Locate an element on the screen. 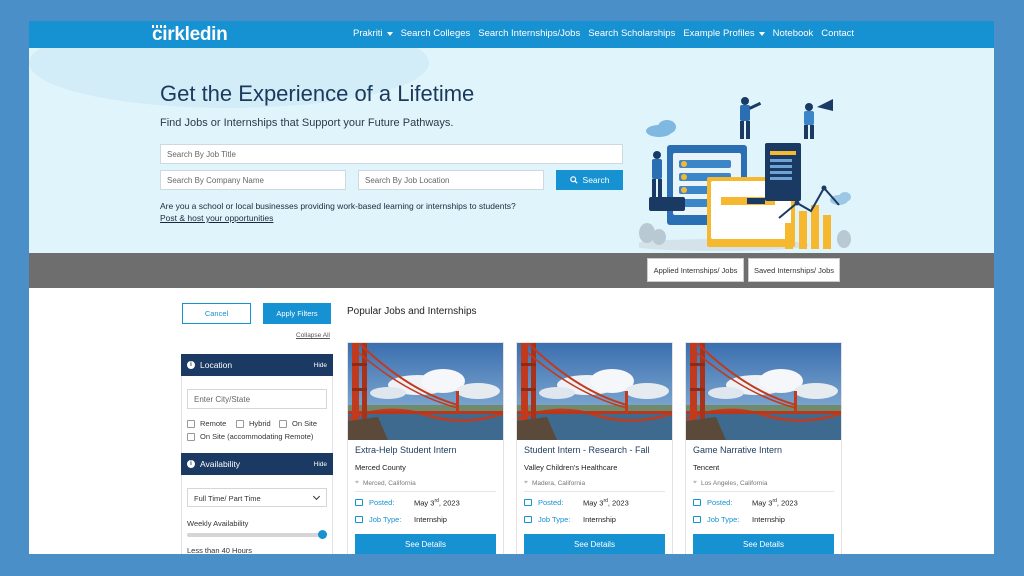 The image size is (1024, 576). on-site-remote-checkbox: On Site (accommodating Remote) is located at coordinates (250, 436).